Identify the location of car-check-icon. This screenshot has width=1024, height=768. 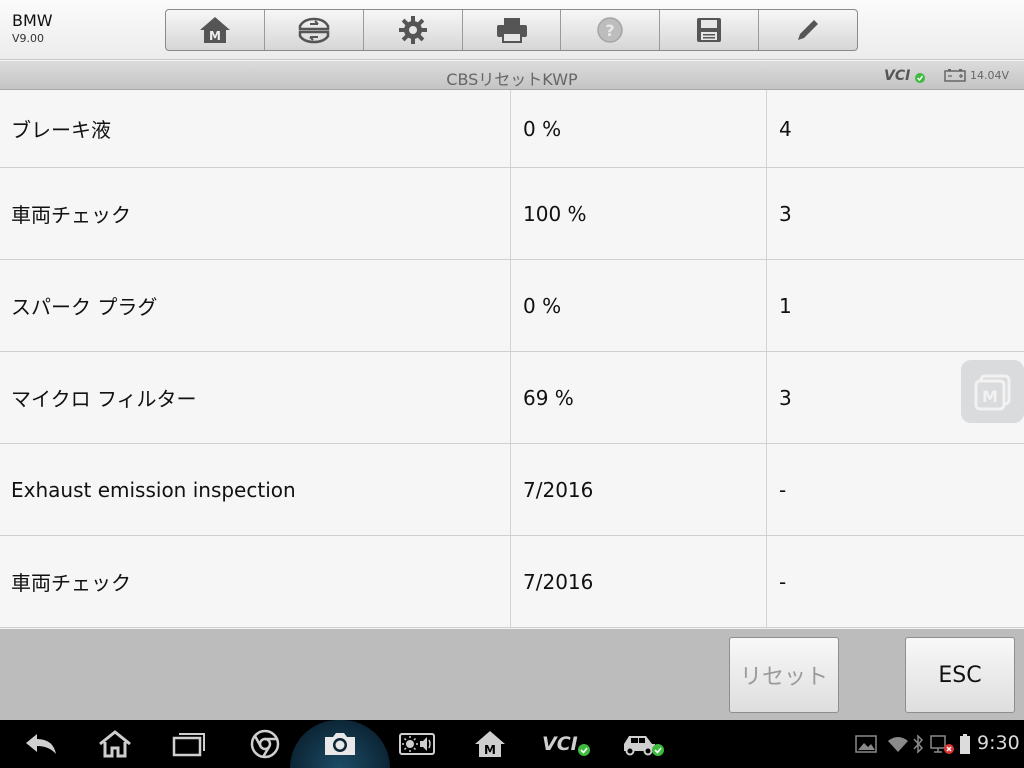
(644, 746).